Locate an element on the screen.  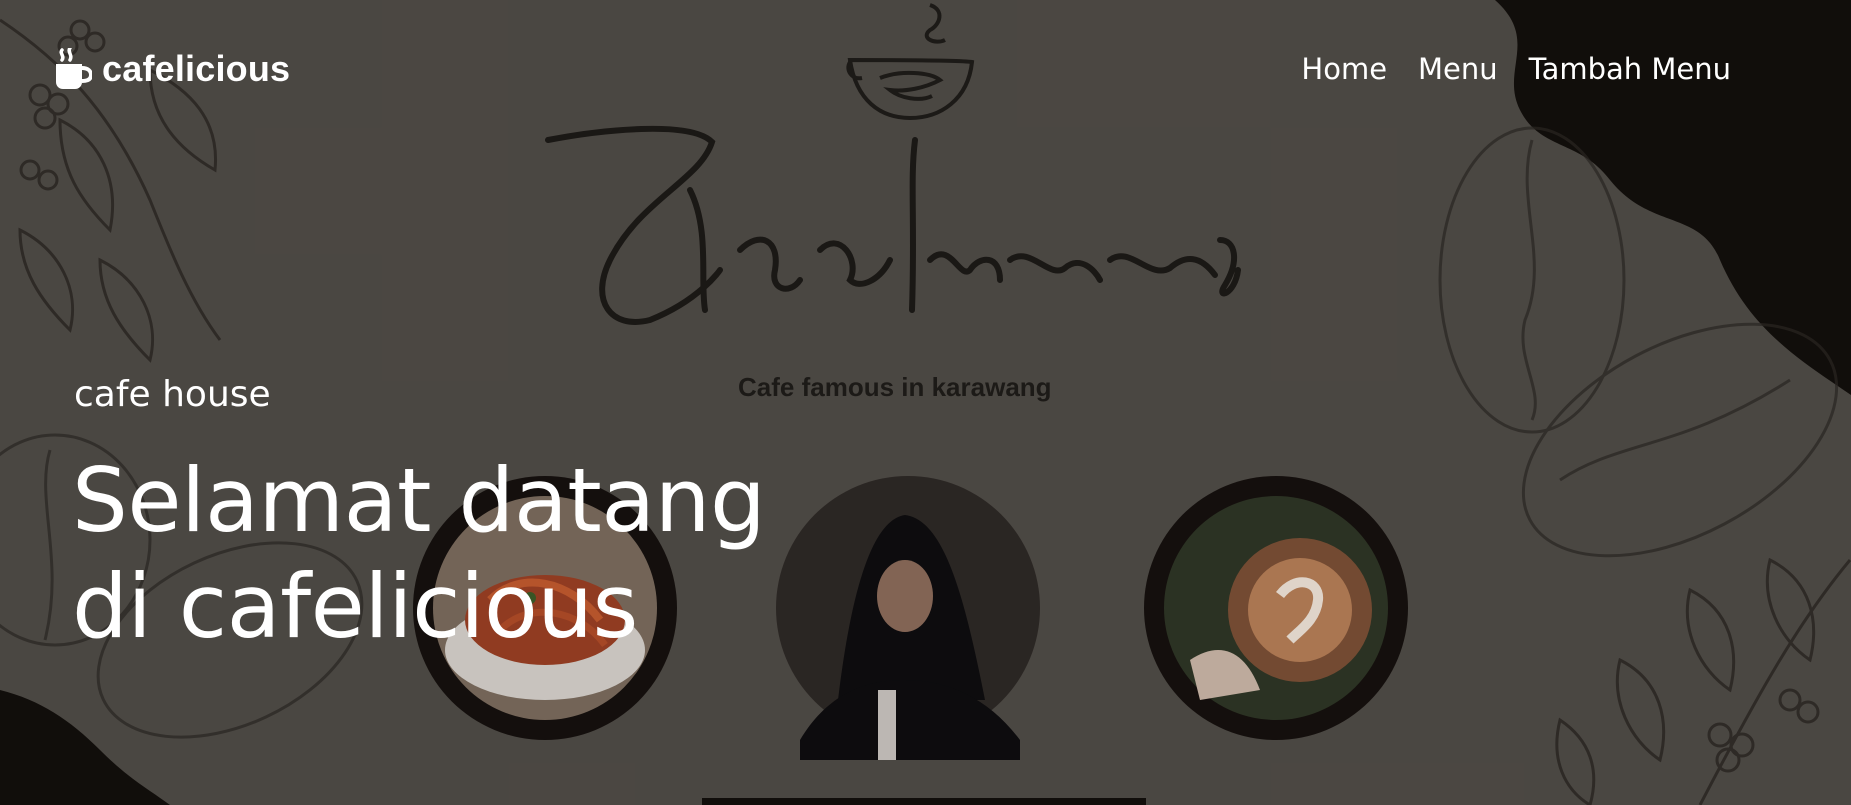
brand-logo-link: cafelicious is located at coordinates (171, 69).